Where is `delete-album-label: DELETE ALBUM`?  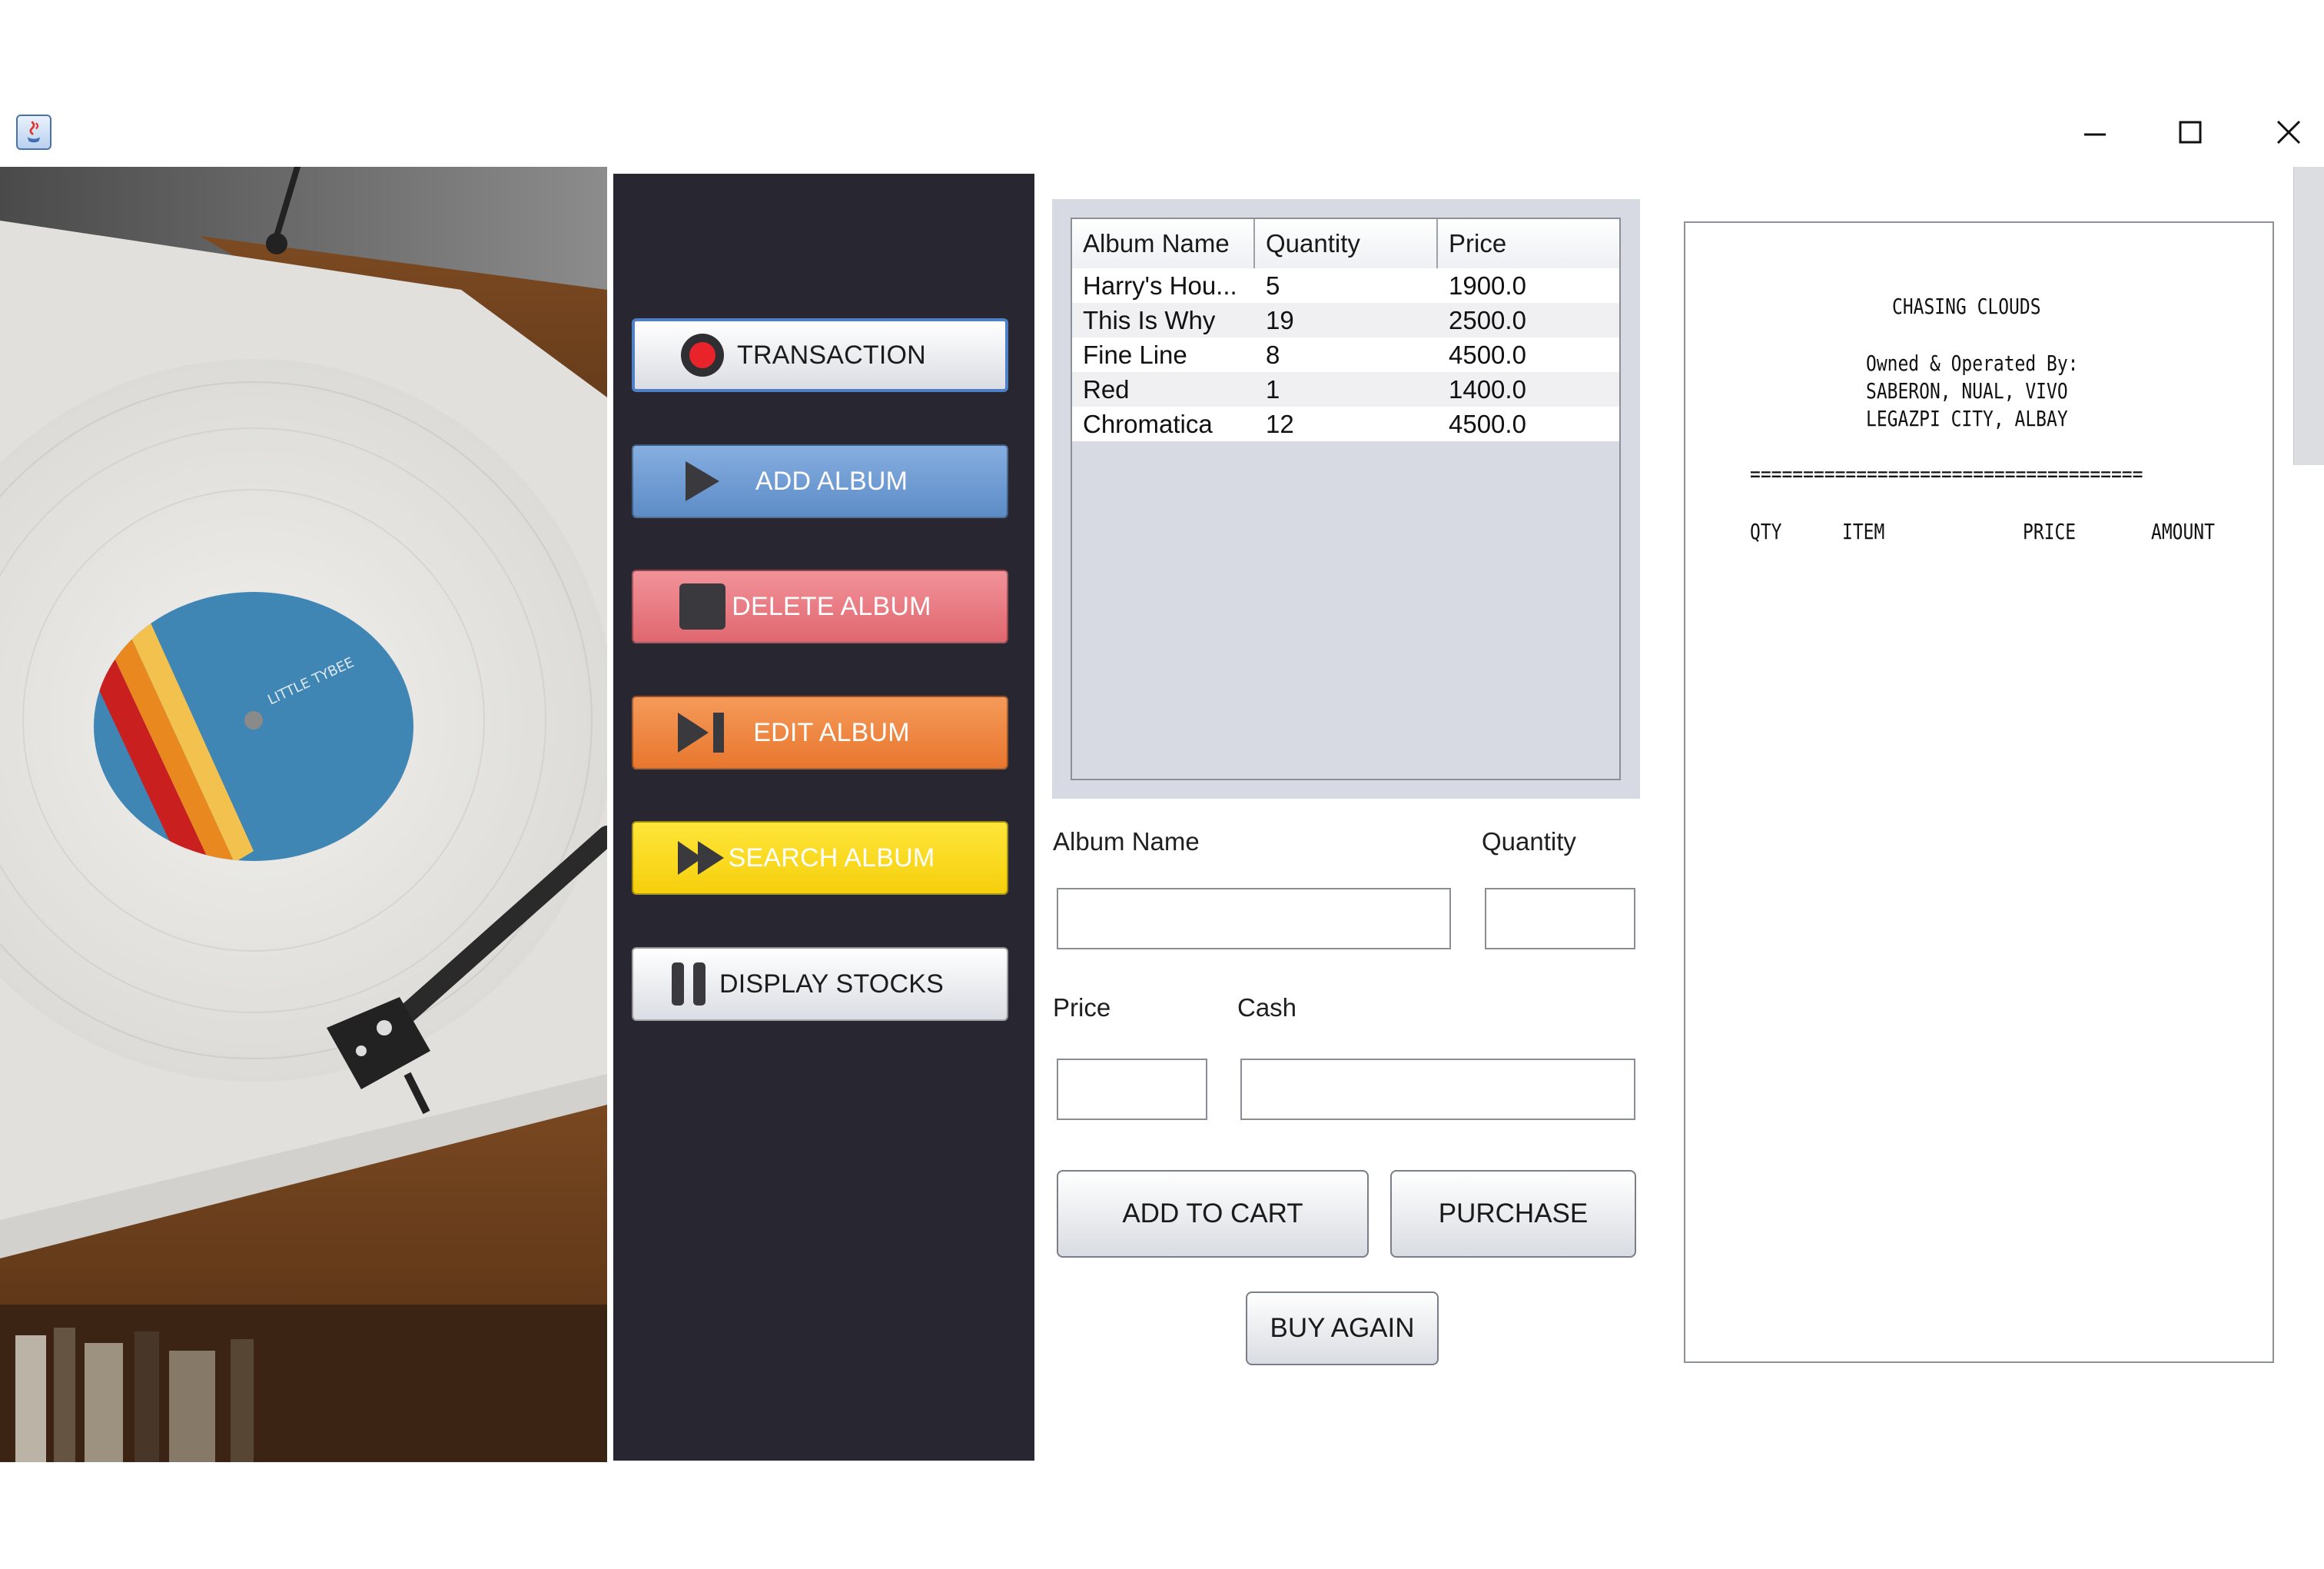 delete-album-label: DELETE ALBUM is located at coordinates (831, 606).